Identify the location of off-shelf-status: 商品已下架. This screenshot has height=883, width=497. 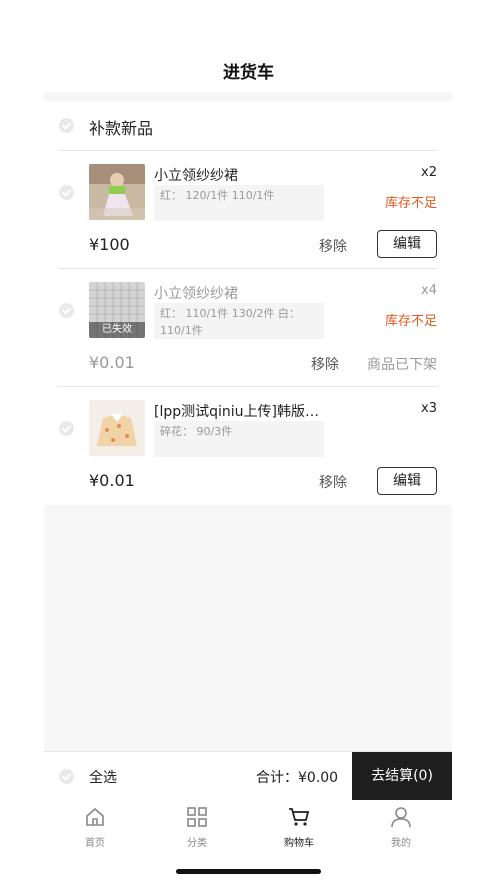
(402, 365).